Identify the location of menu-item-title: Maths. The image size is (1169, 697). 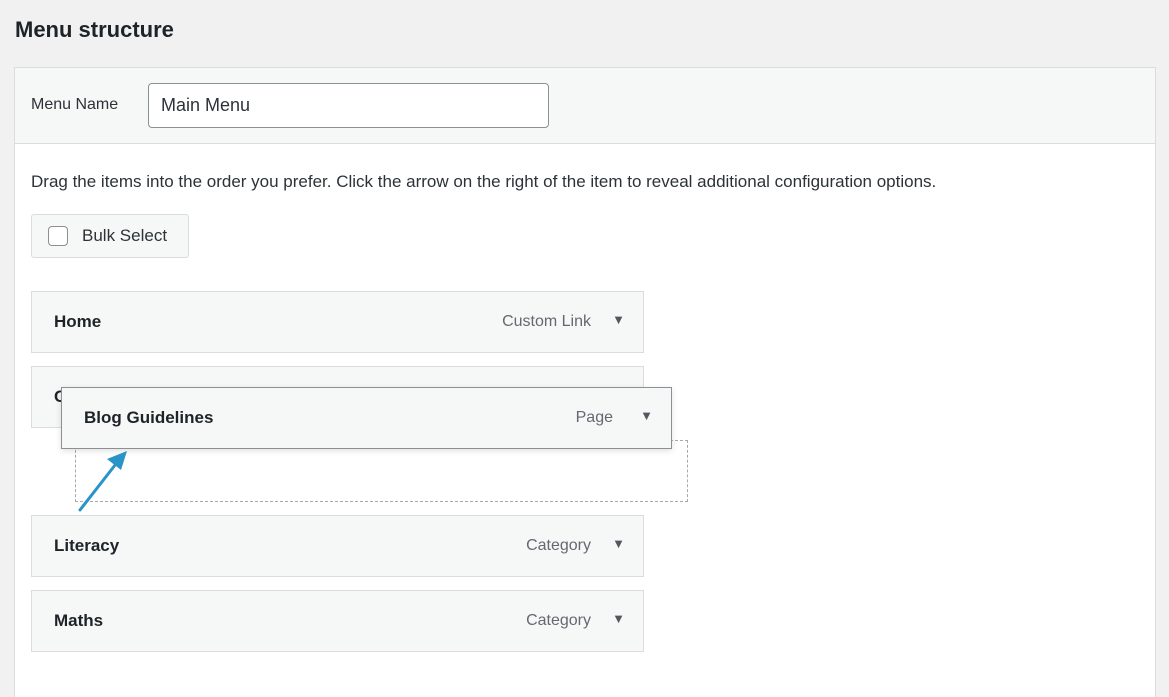
(79, 620).